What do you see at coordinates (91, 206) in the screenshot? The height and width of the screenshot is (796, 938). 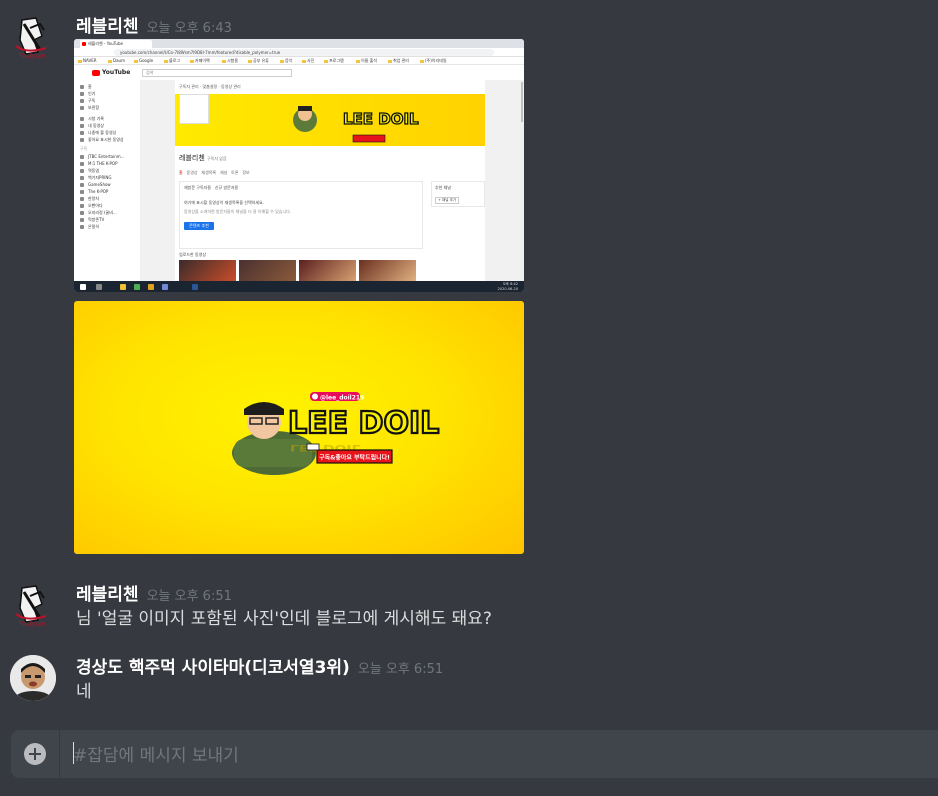 I see `subscription-item: 오빤아다` at bounding box center [91, 206].